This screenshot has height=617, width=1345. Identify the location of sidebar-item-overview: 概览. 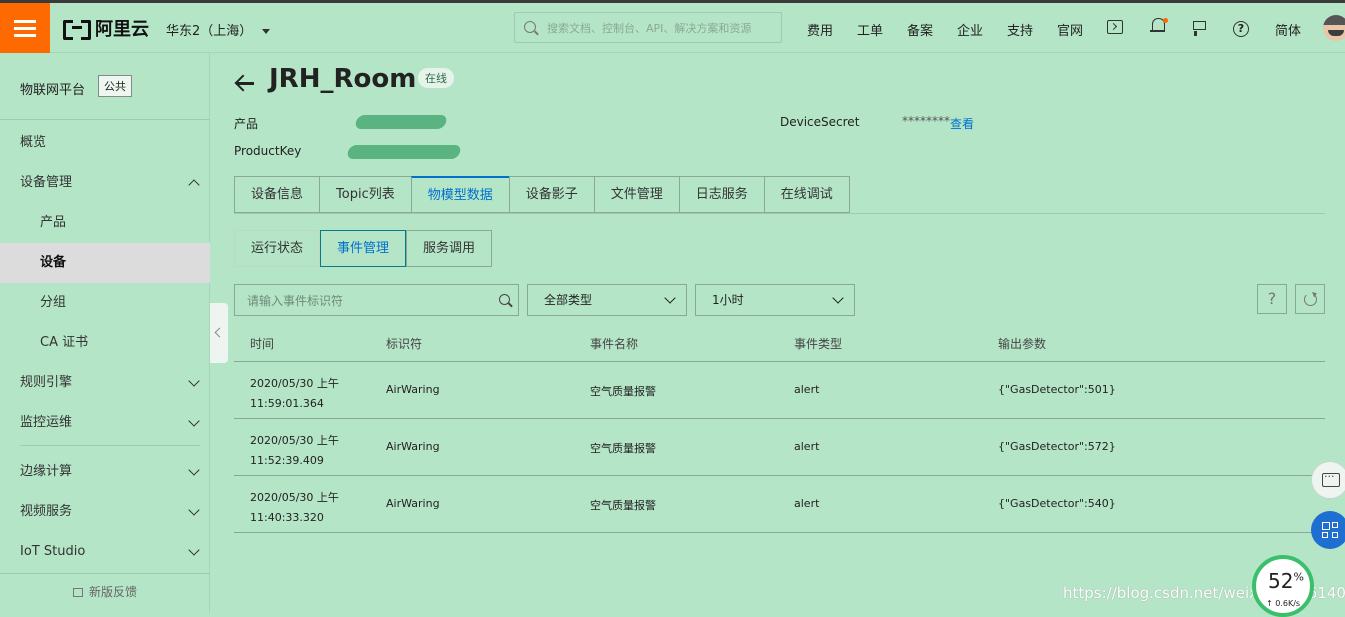
(105, 143).